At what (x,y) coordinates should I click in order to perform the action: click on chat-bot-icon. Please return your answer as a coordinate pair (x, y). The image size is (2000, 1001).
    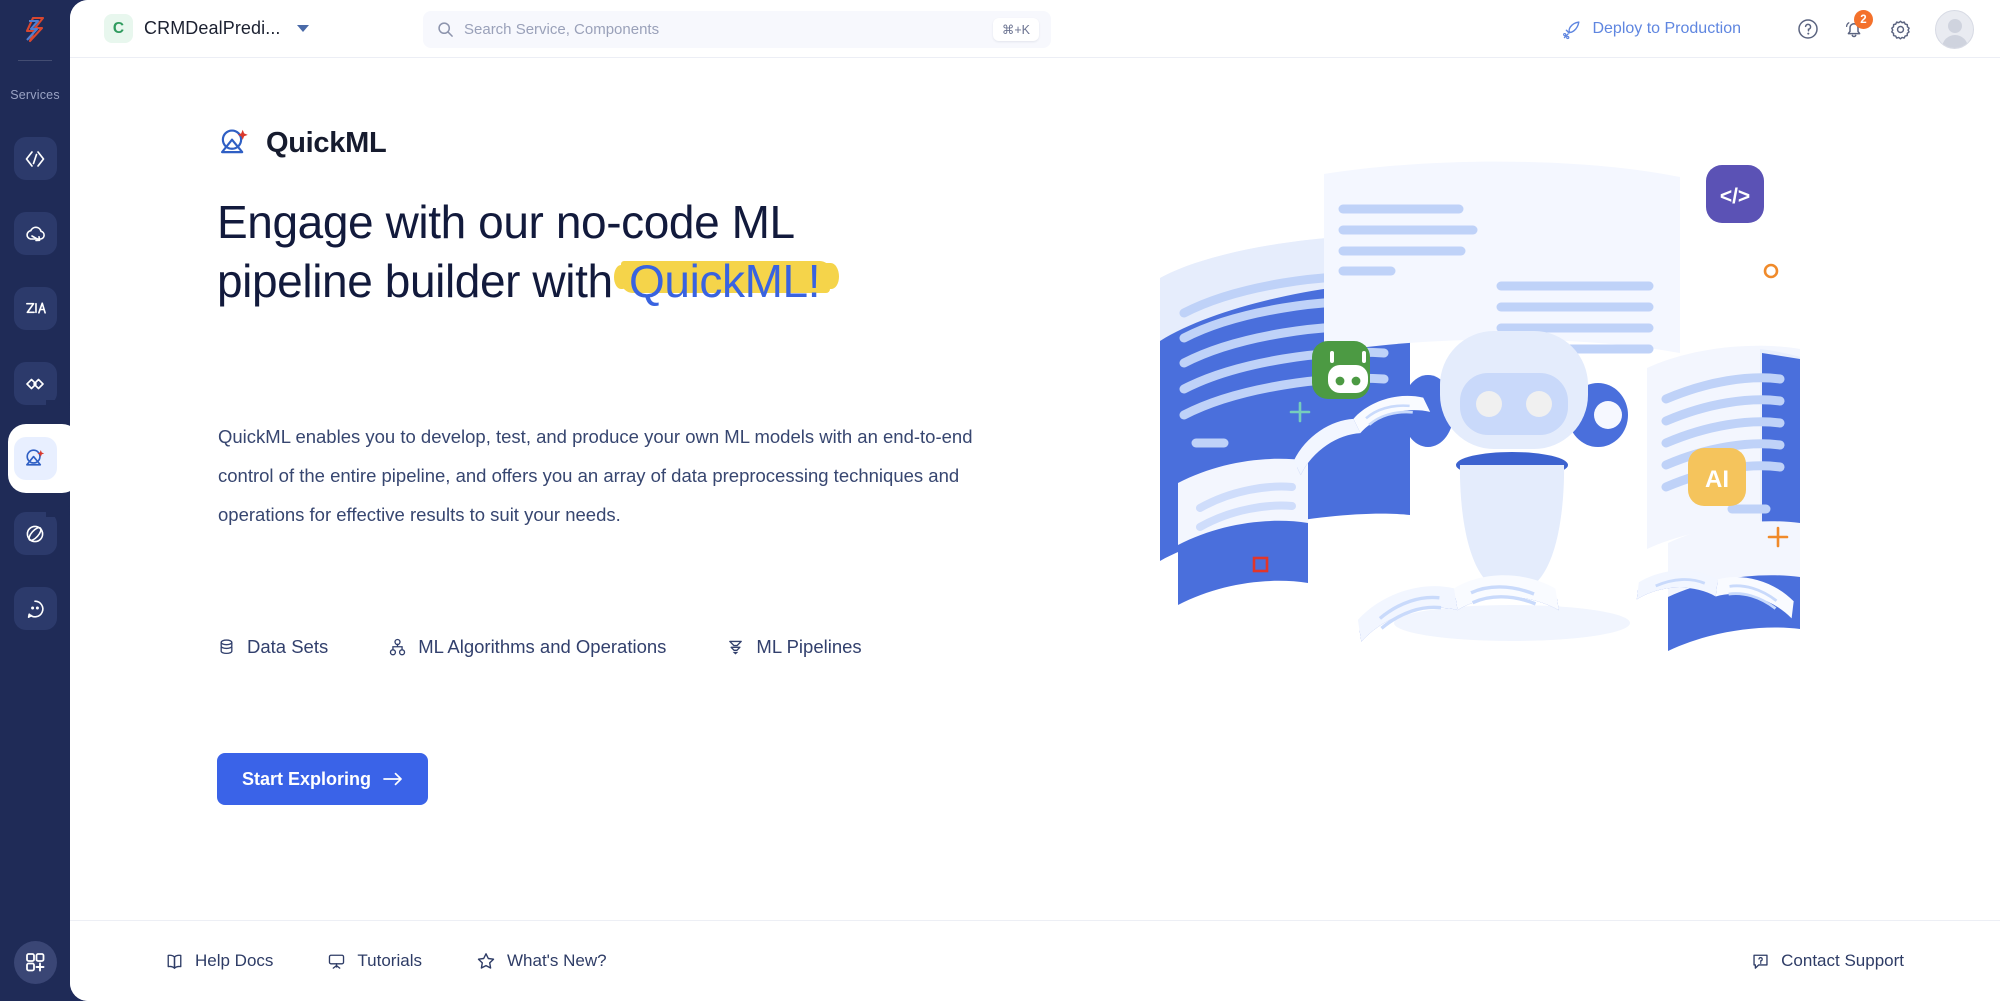
    Looking at the image, I should click on (35, 608).